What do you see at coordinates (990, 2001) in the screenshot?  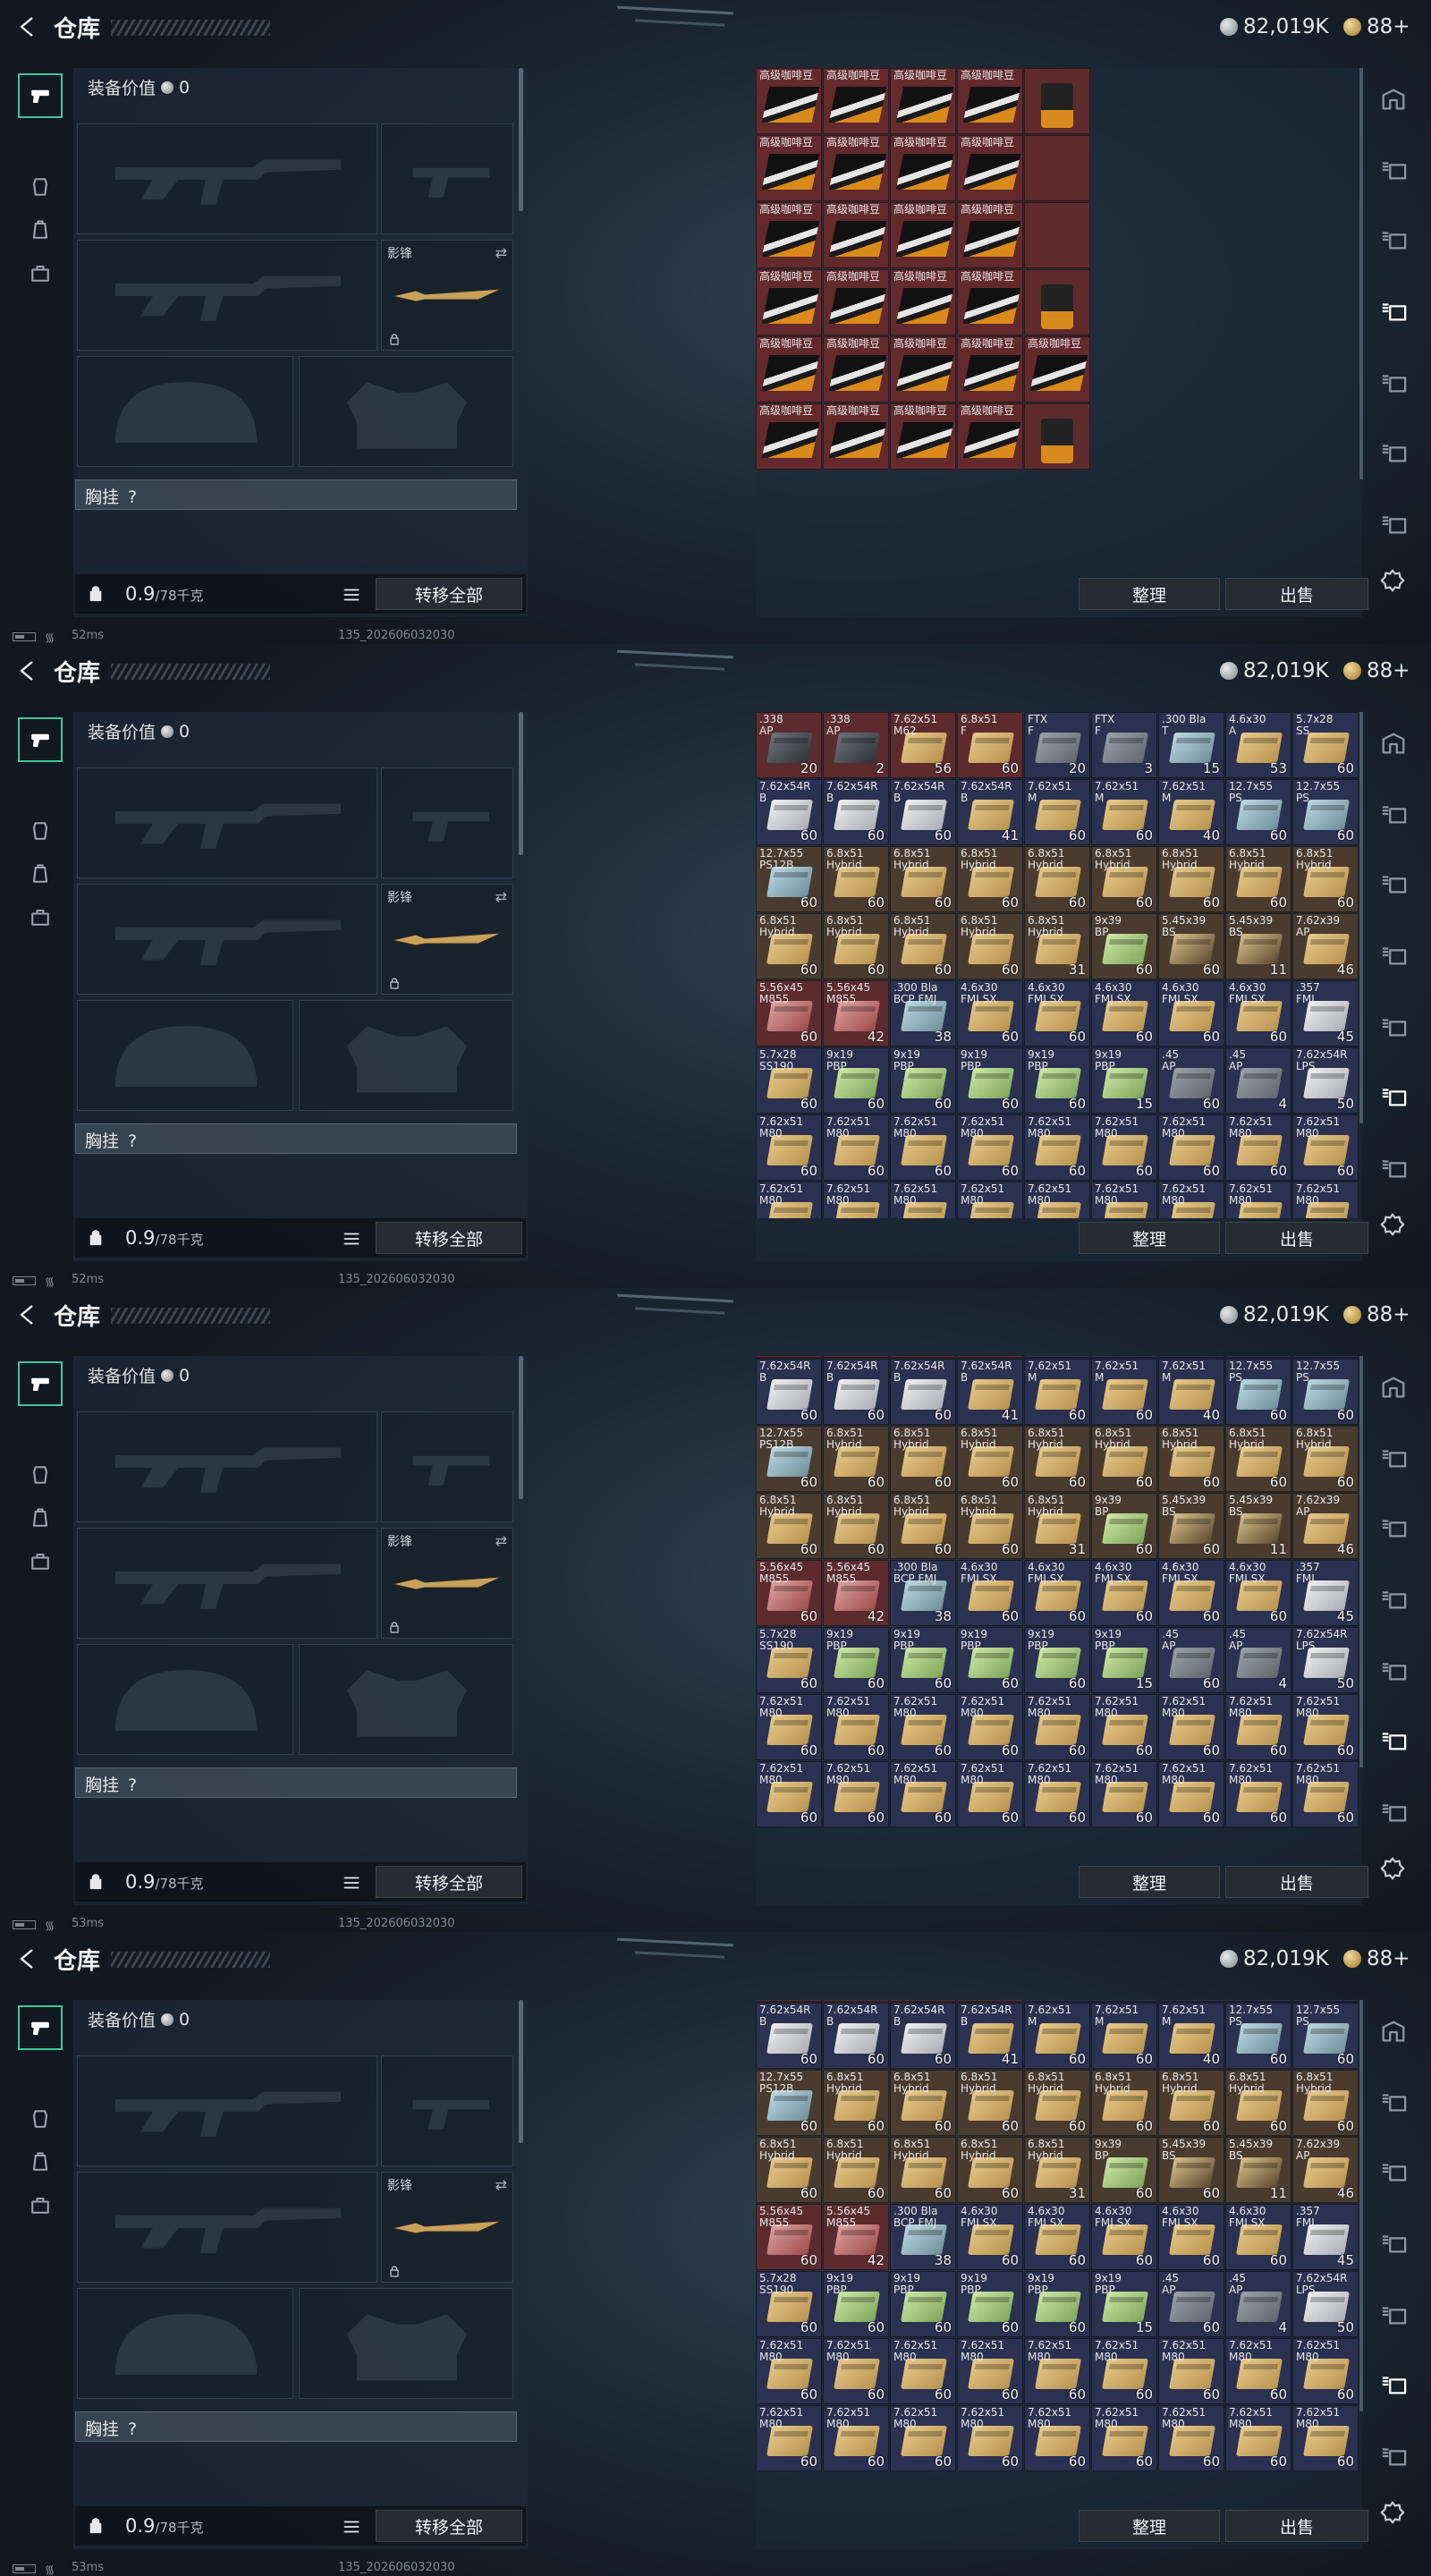 I see `ammo-item: 6.8x51 F60` at bounding box center [990, 2001].